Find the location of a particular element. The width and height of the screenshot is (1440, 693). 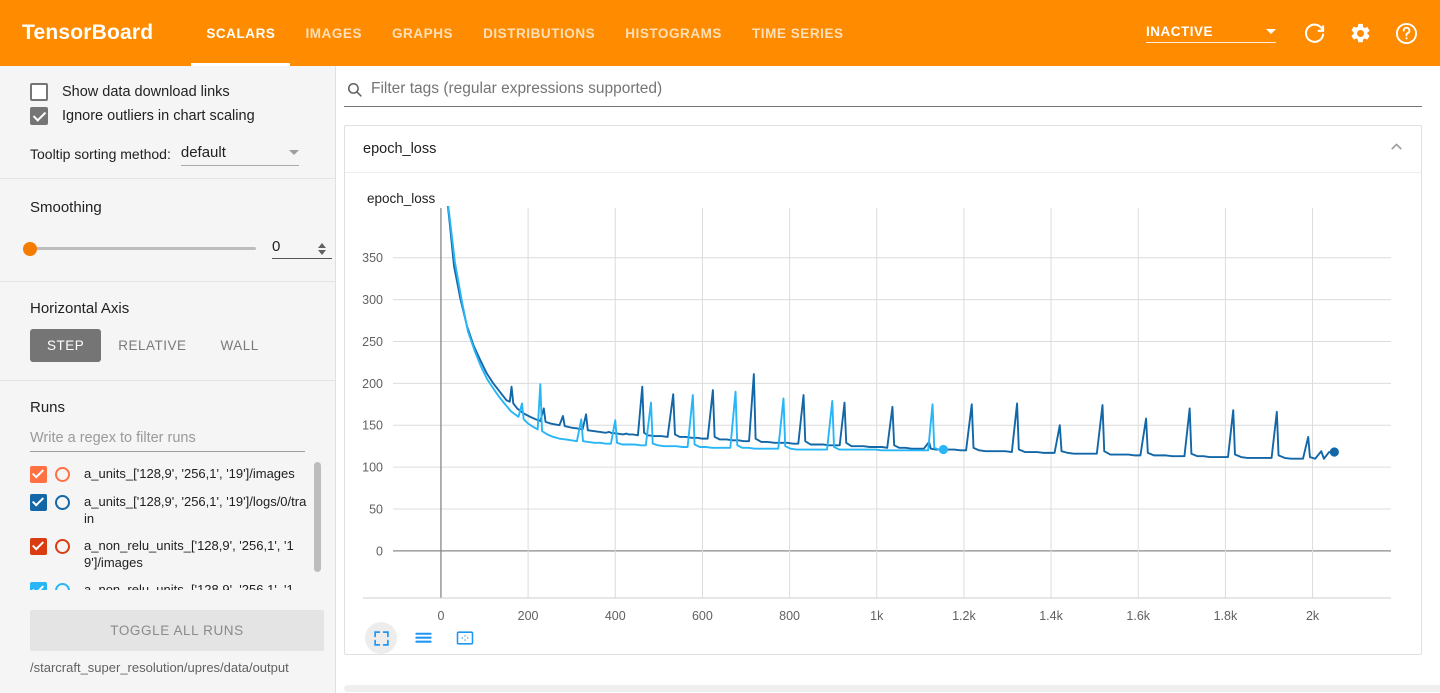

smoothing-slider-thumb is located at coordinates (30, 248).